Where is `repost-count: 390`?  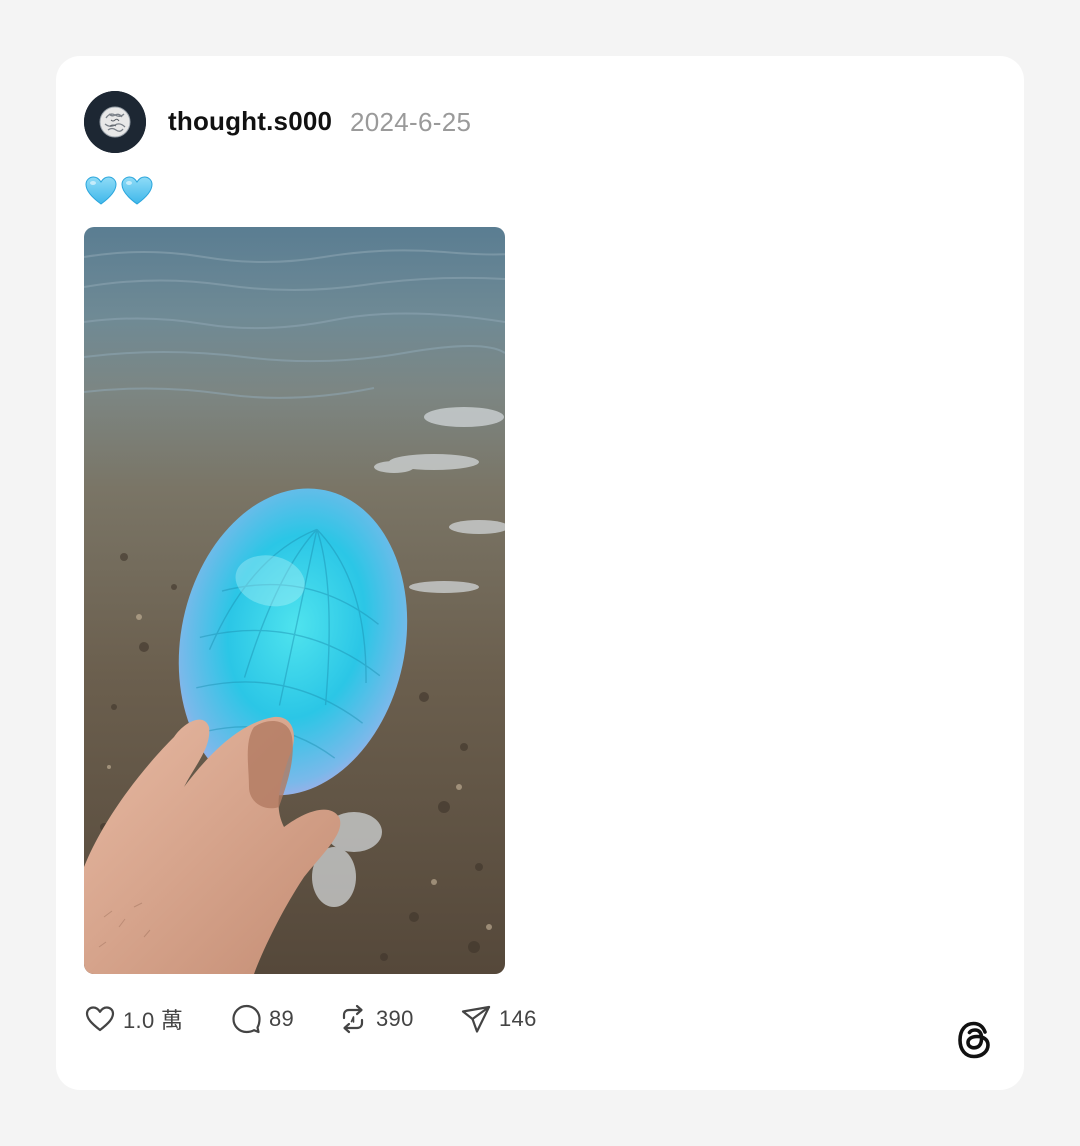
repost-count: 390 is located at coordinates (395, 1018).